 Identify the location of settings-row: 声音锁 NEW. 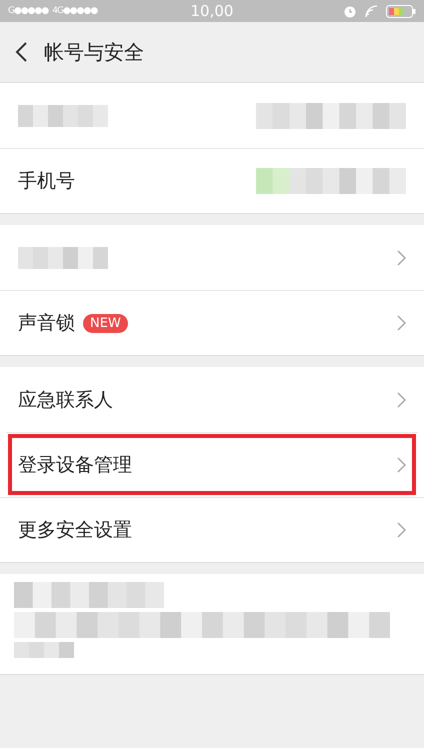
(212, 322).